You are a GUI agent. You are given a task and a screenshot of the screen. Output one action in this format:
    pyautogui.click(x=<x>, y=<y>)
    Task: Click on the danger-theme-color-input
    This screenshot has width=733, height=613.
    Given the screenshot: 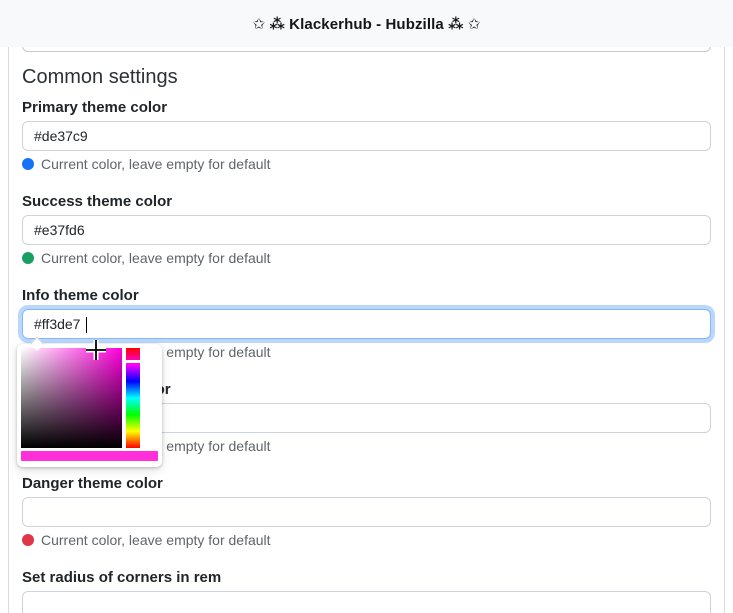 What is the action you would take?
    pyautogui.click(x=366, y=512)
    